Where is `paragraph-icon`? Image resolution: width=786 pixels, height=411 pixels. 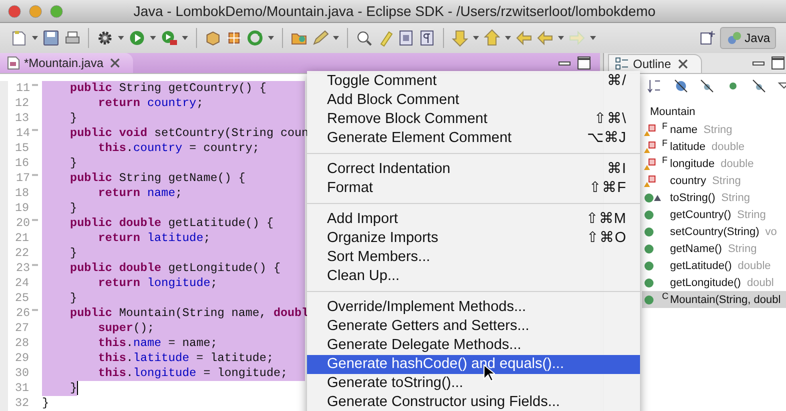
paragraph-icon is located at coordinates (427, 38).